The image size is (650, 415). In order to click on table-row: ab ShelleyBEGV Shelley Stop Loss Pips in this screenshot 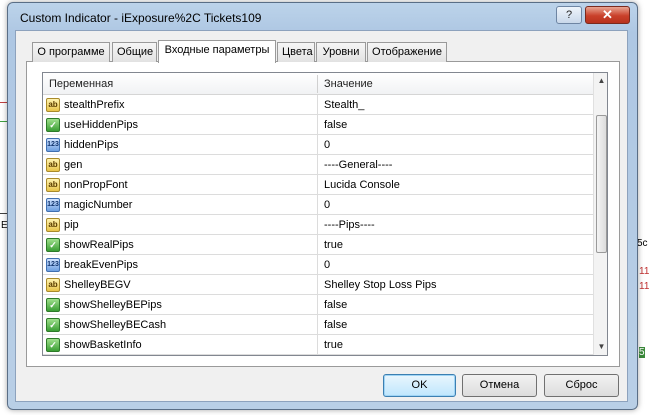, I will do `click(318, 285)`.